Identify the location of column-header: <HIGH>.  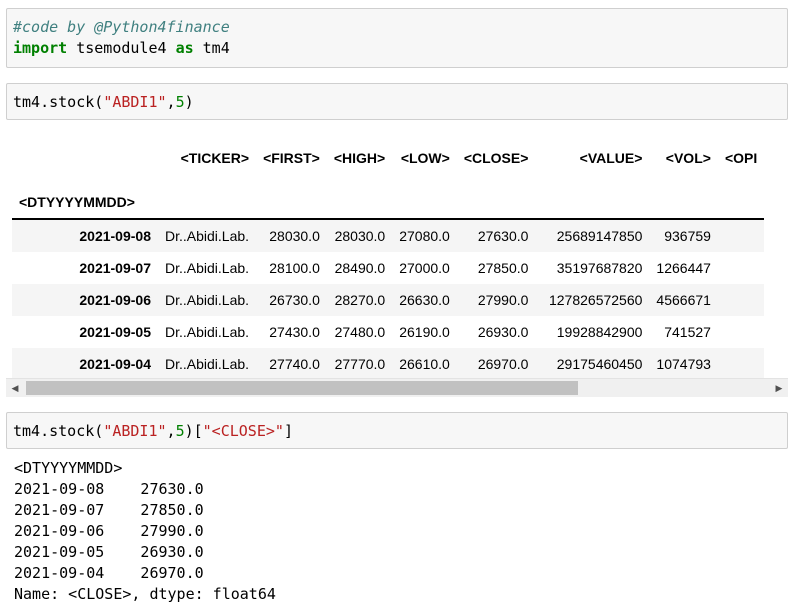
(359, 158).